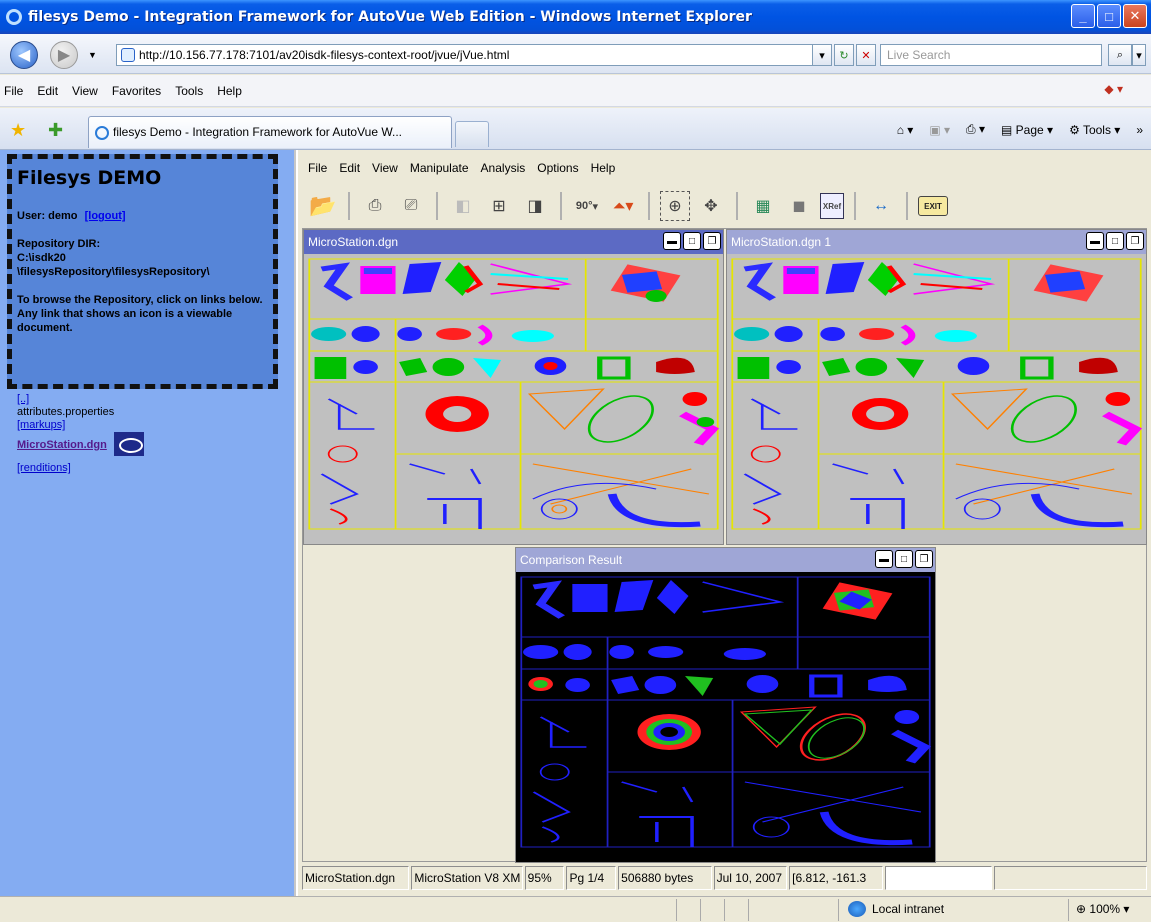 This screenshot has height=922, width=1151. I want to click on close-button: ✕, so click(1135, 16).